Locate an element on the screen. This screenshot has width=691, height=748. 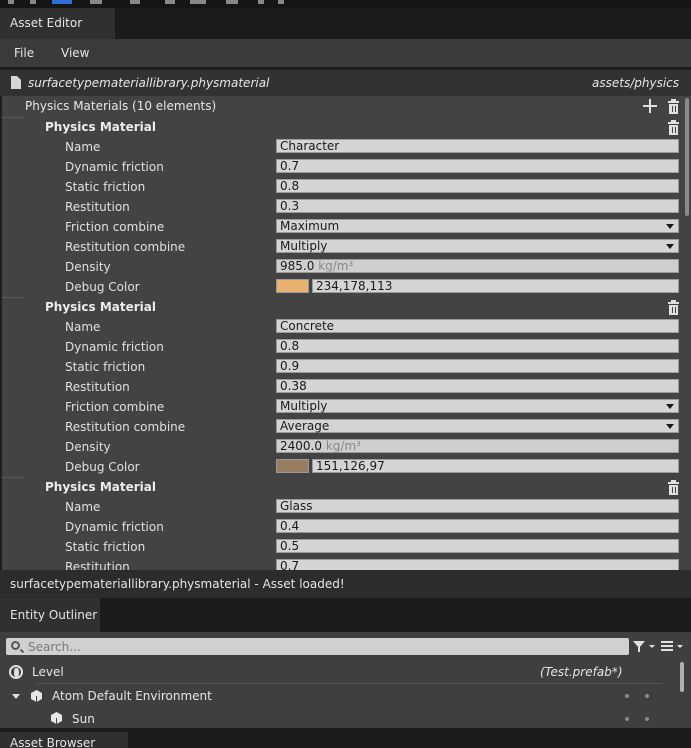
dynamic-friction-field: 0.7 is located at coordinates (477, 166).